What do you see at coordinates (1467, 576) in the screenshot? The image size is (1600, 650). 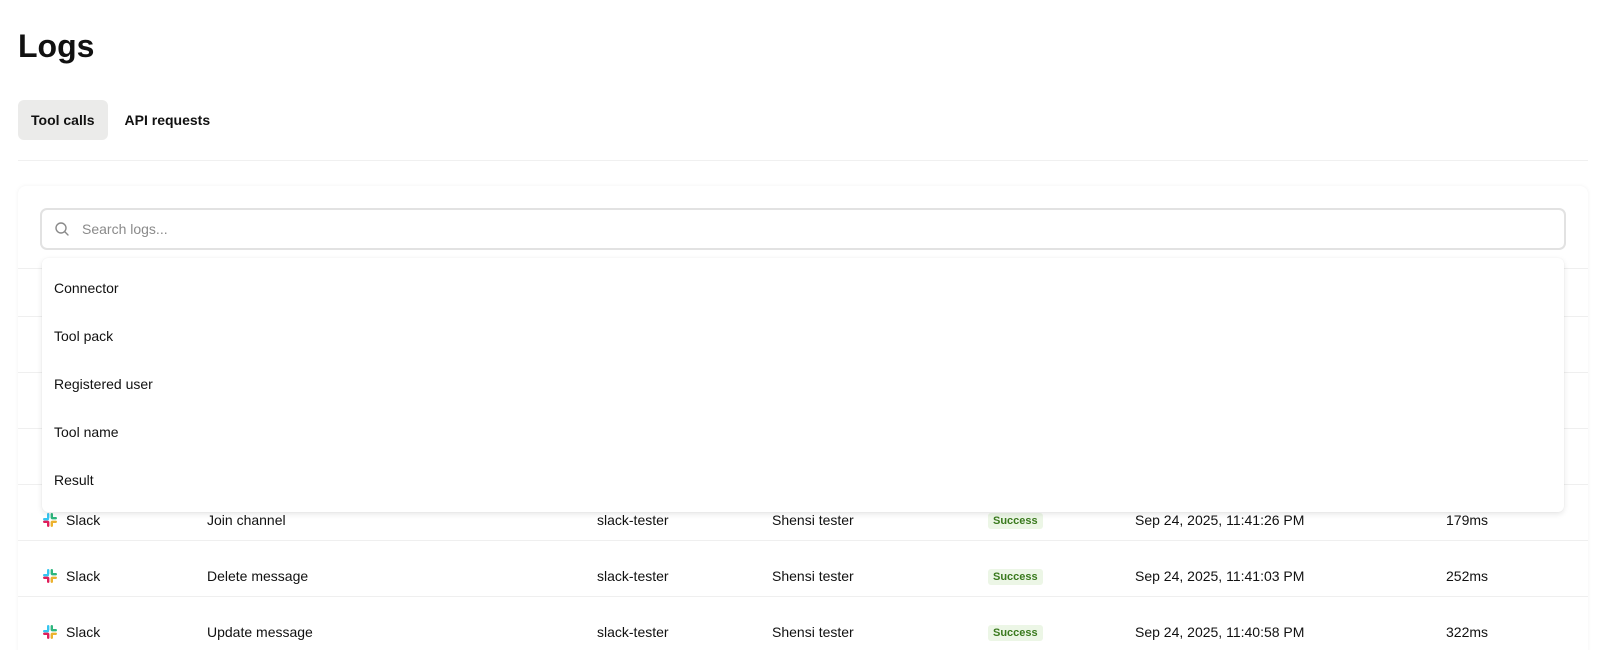 I see `duration-cell: 252ms` at bounding box center [1467, 576].